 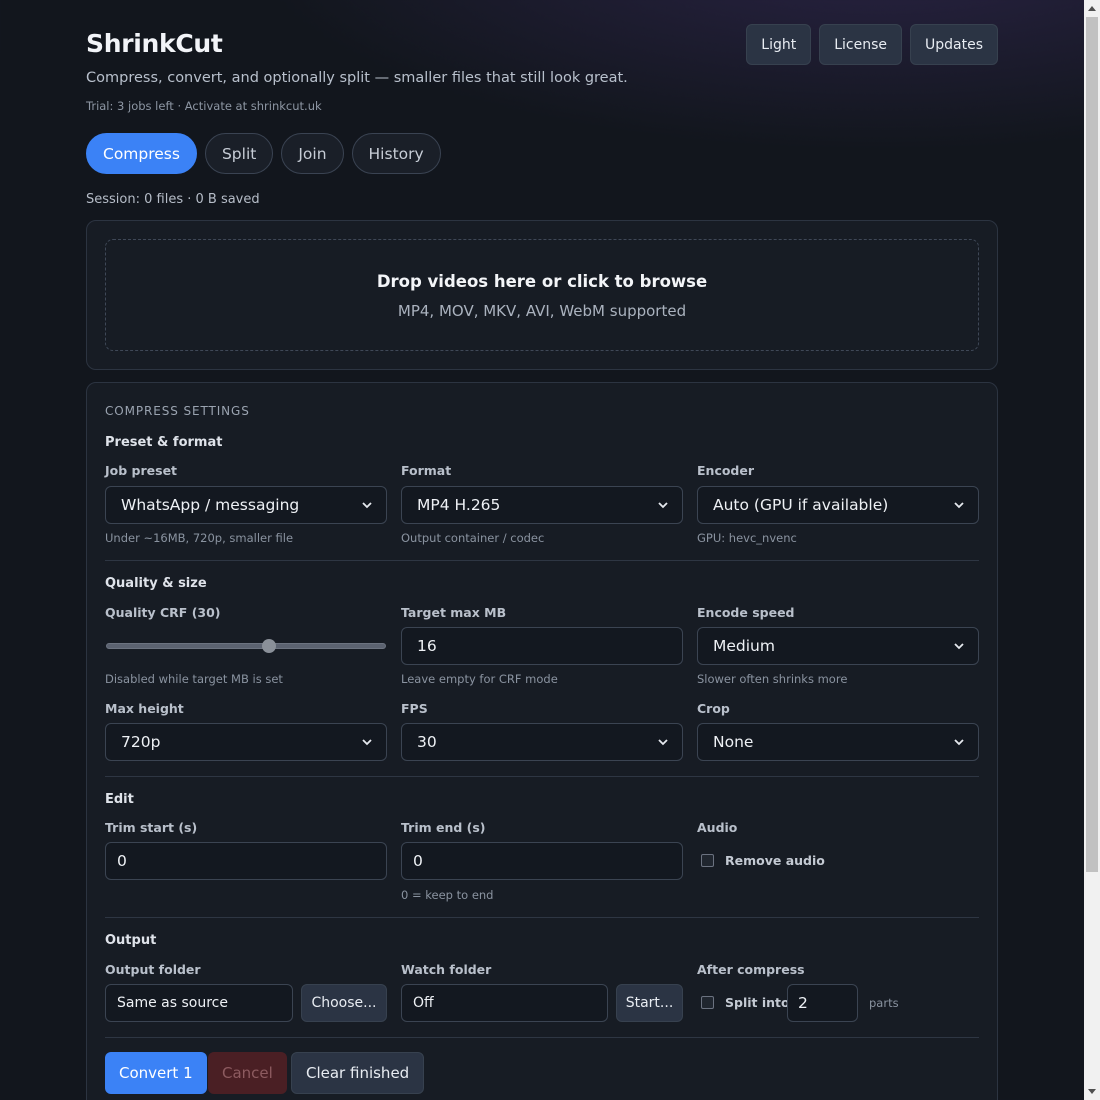 I want to click on tab-compress: Compress, so click(x=141, y=153).